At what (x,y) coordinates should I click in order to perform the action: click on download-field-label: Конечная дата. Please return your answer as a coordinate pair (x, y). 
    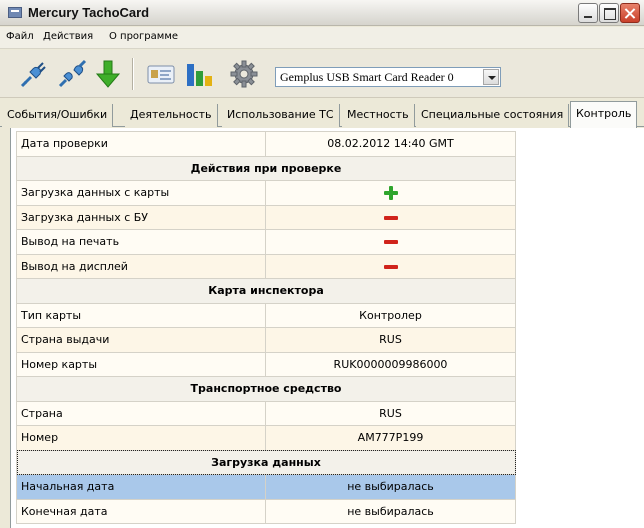
    Looking at the image, I should click on (141, 511).